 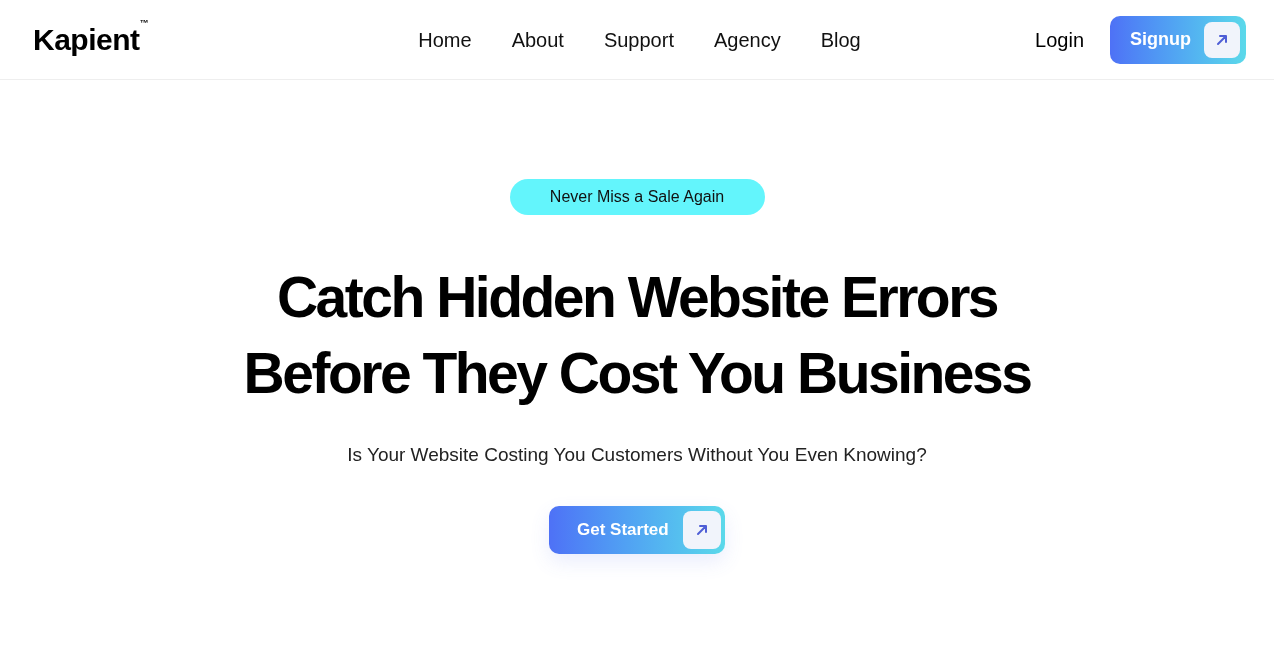 What do you see at coordinates (144, 23) in the screenshot?
I see `trademark-mark: ™` at bounding box center [144, 23].